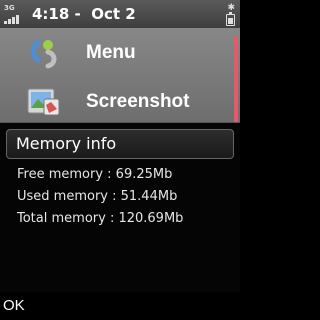  Describe the element at coordinates (111, 52) in the screenshot. I see `menu-label: Menu` at that location.